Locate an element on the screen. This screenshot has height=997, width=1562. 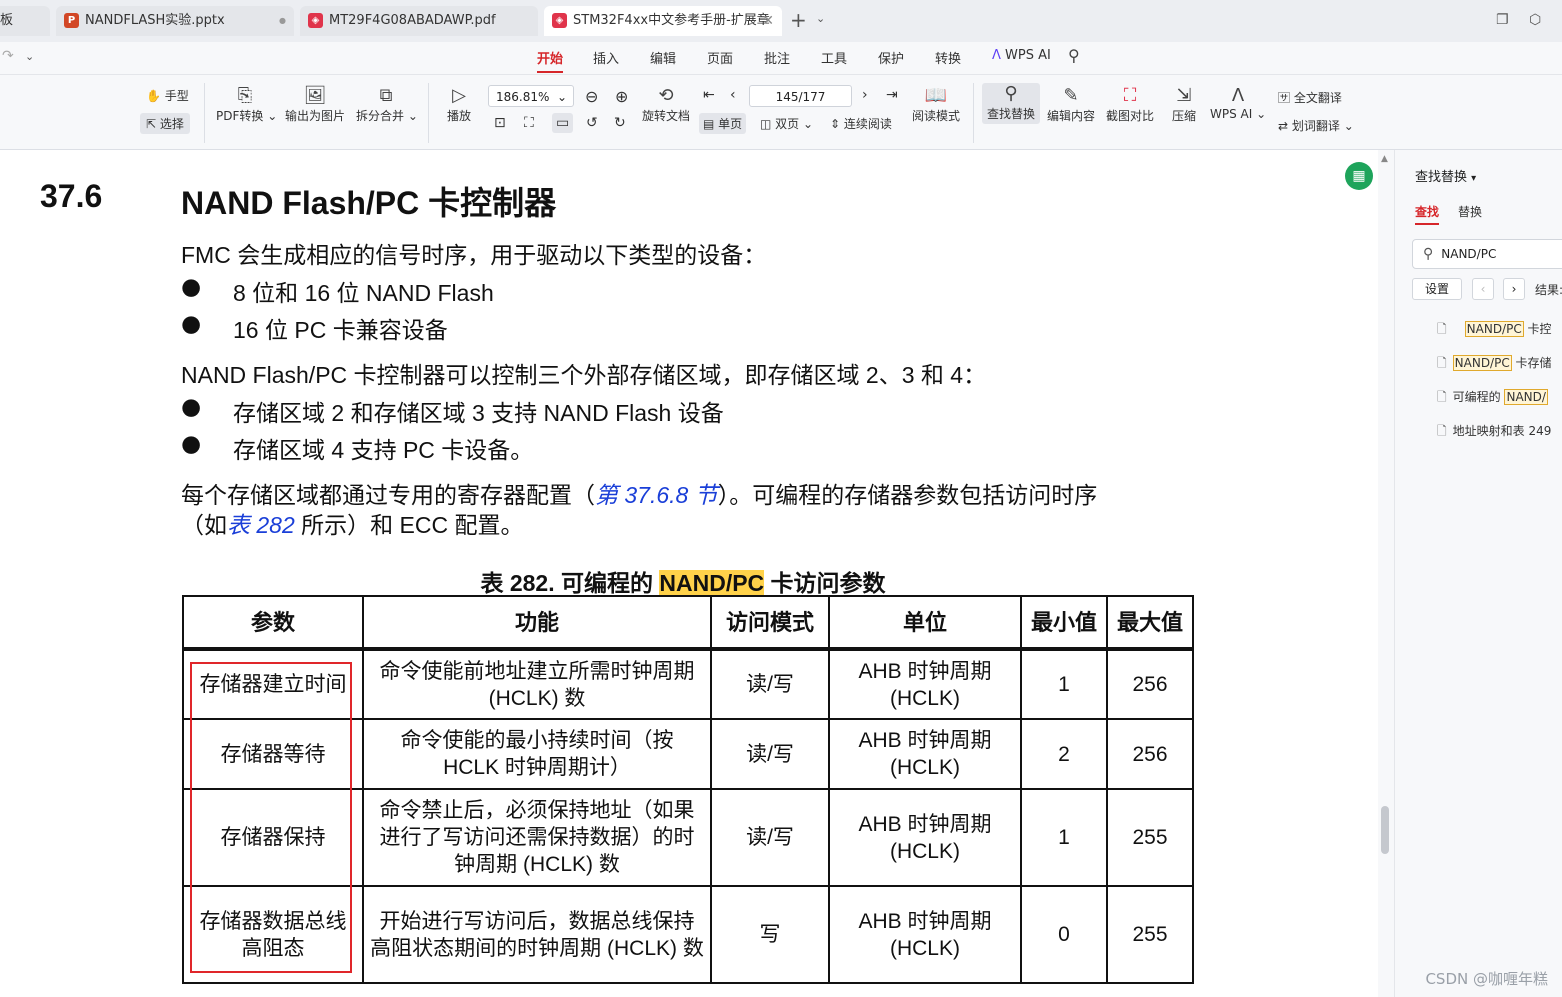
double-page-icon: ◫ is located at coordinates (766, 124).